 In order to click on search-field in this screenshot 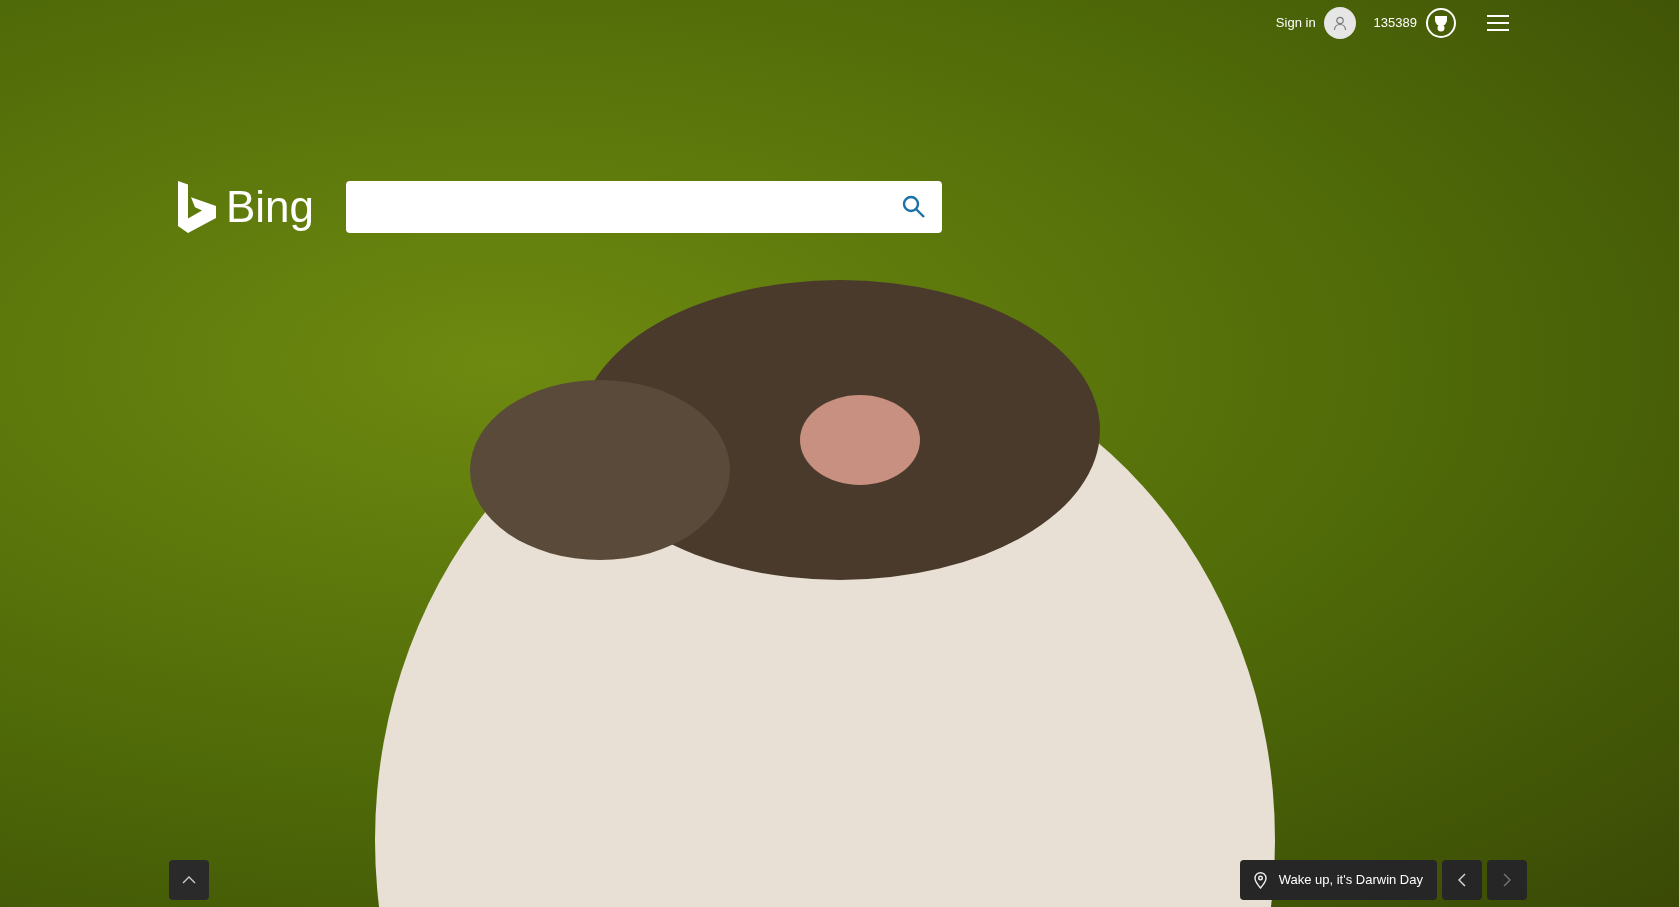, I will do `click(644, 207)`.